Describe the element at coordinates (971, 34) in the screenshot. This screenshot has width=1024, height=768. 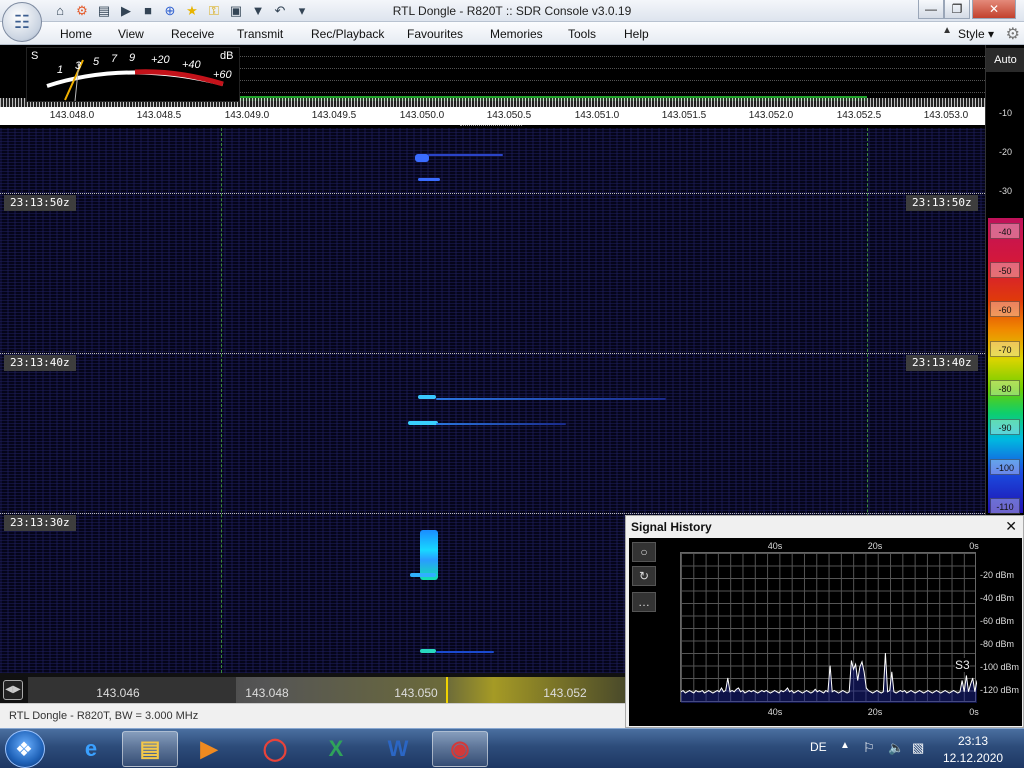
I see `style-label: Style` at that location.